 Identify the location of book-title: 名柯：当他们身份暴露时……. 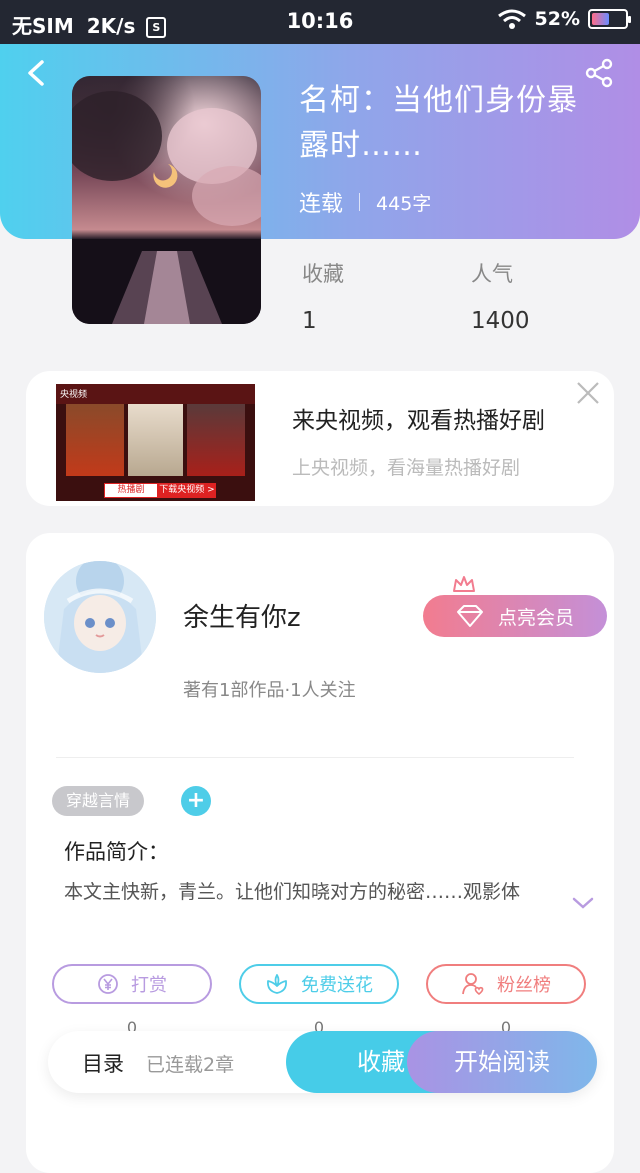
(438, 123).